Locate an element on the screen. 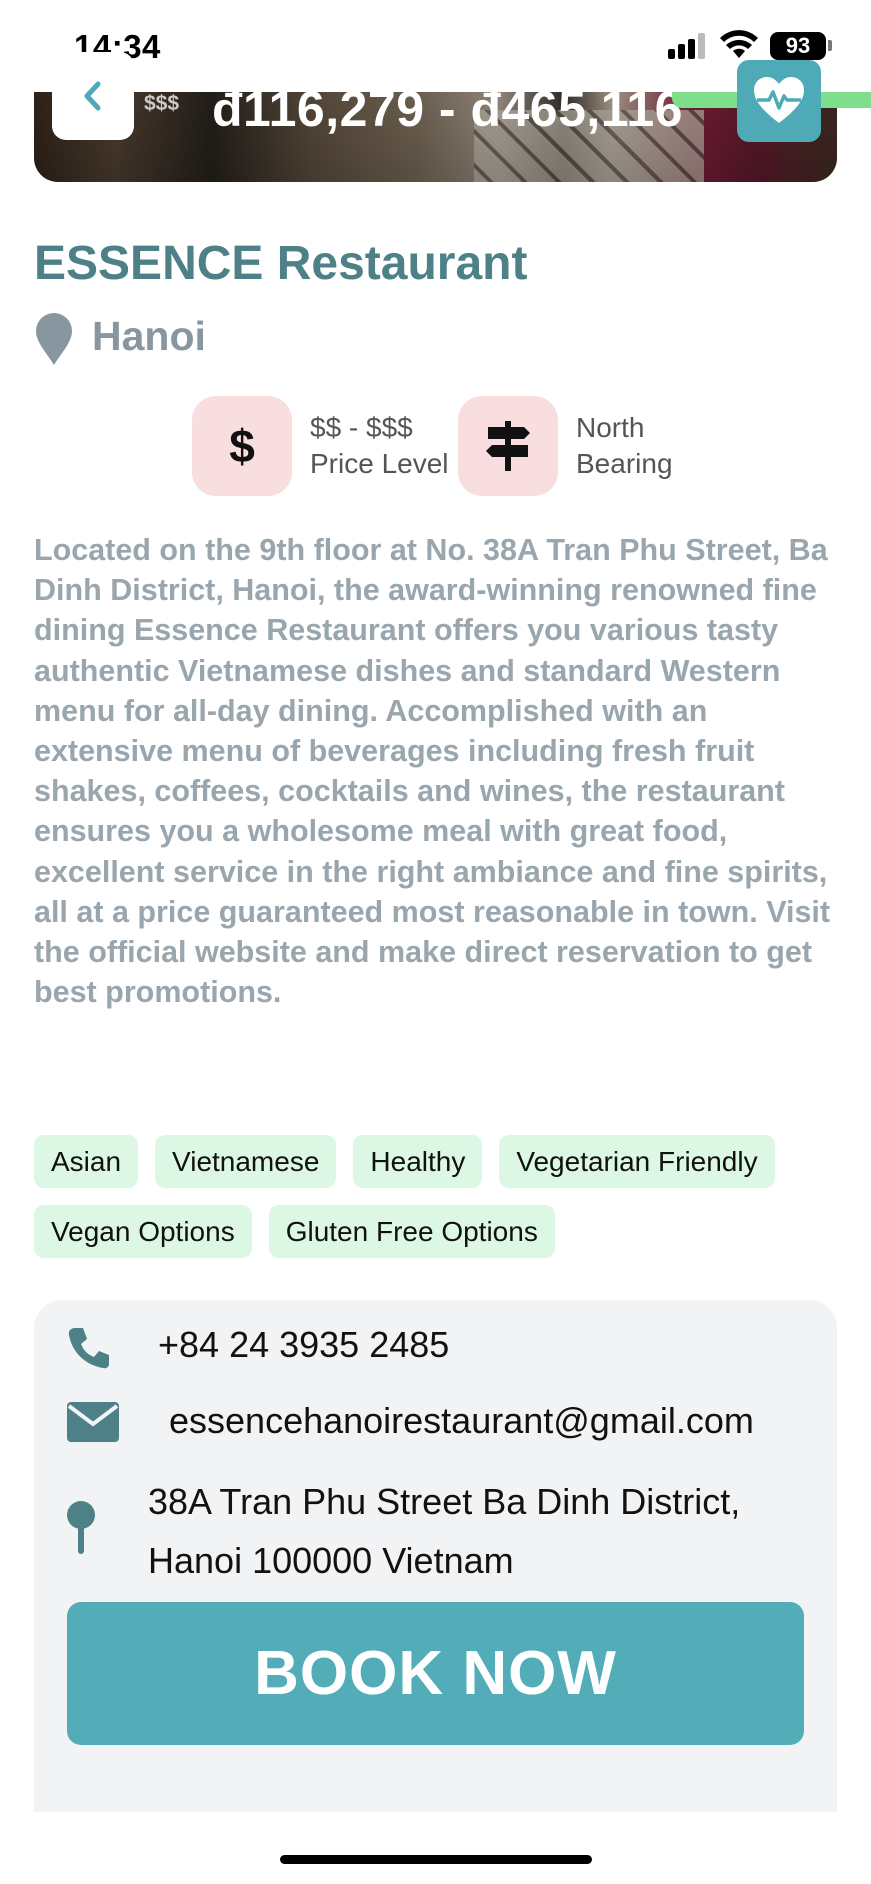 This screenshot has height=1884, width=871. tag-vietnamese: Vietnamese is located at coordinates (246, 1161).